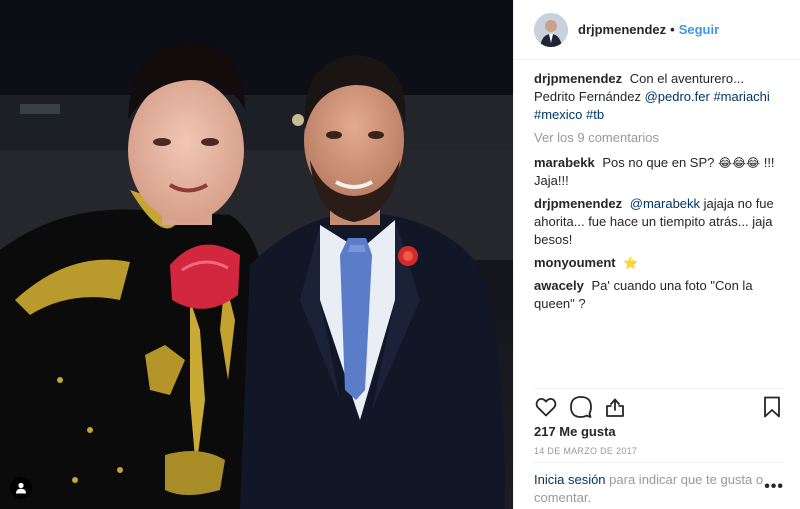  Describe the element at coordinates (564, 162) in the screenshot. I see `comment-username: marabekk` at that location.